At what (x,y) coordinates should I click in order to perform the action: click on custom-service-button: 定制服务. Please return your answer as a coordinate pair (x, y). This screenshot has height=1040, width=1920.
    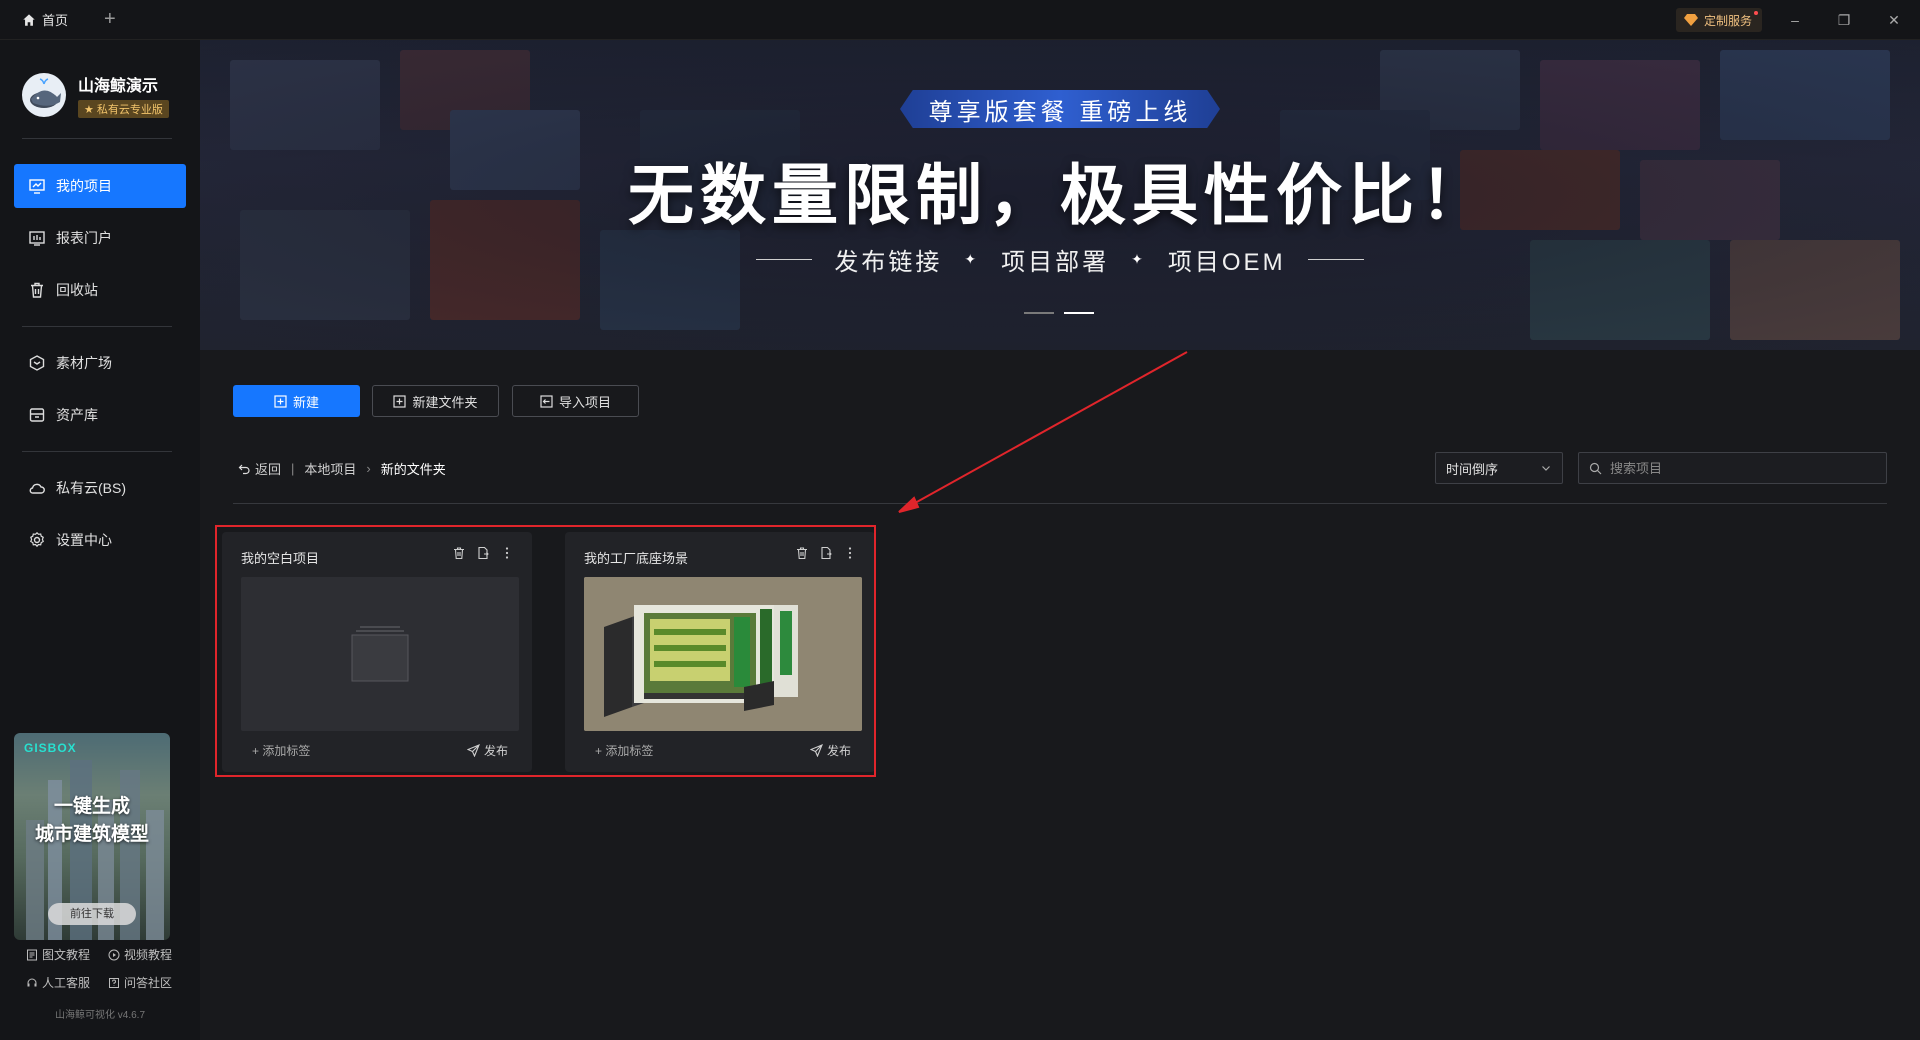
    Looking at the image, I should click on (1719, 20).